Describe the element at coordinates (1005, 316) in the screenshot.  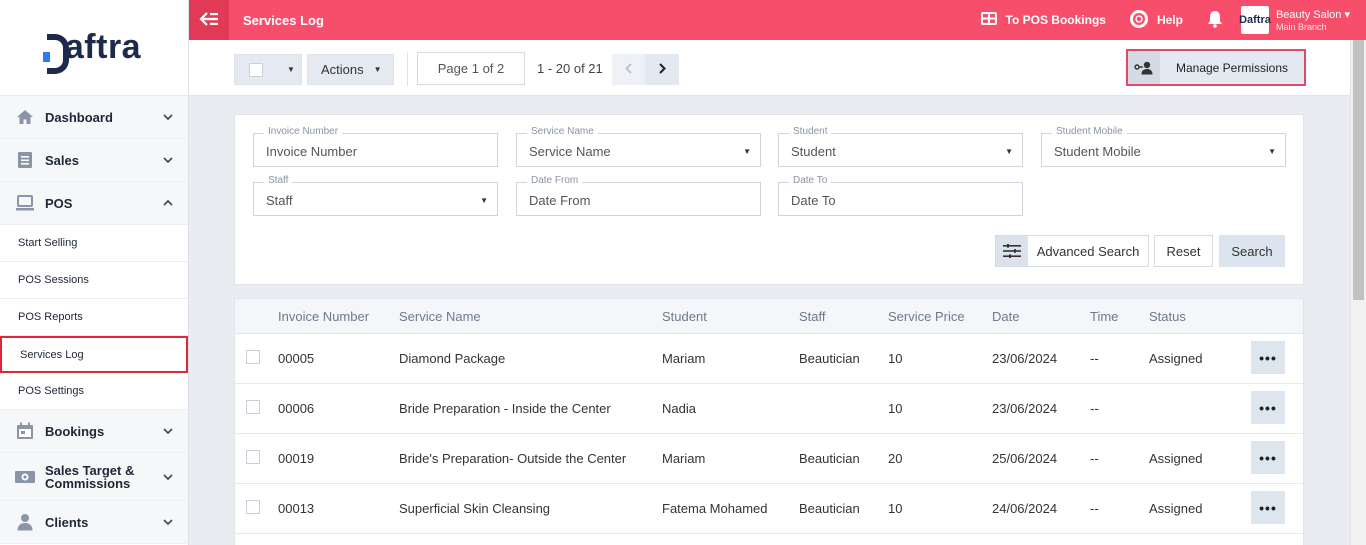
I see `column-header: Date` at that location.